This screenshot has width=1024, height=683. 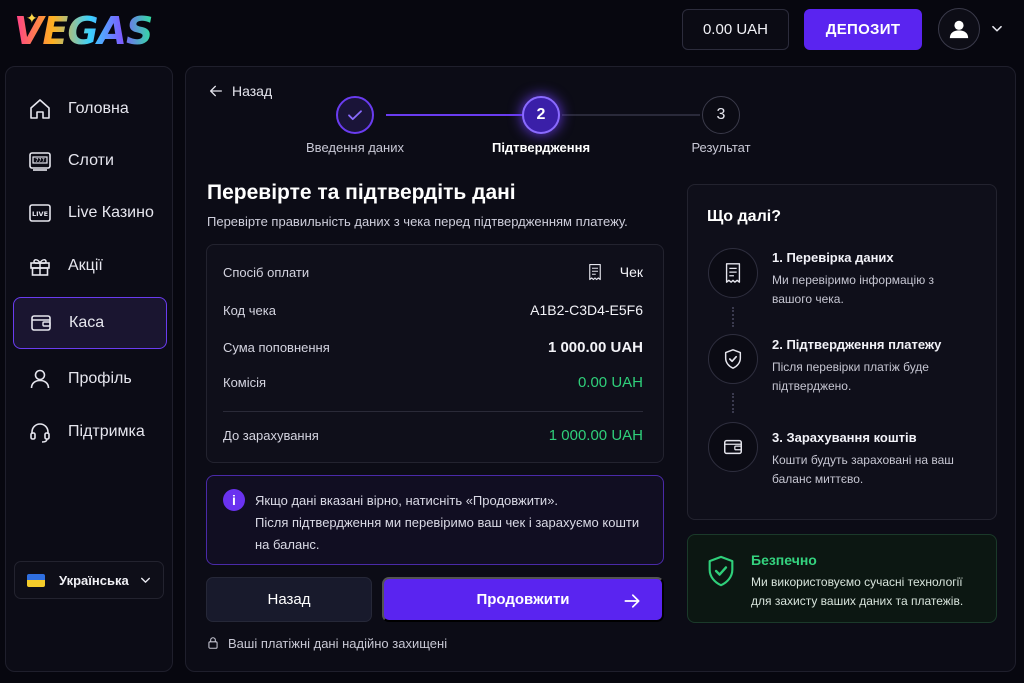 What do you see at coordinates (271, 435) in the screenshot?
I see `credit-label: До зарахування` at bounding box center [271, 435].